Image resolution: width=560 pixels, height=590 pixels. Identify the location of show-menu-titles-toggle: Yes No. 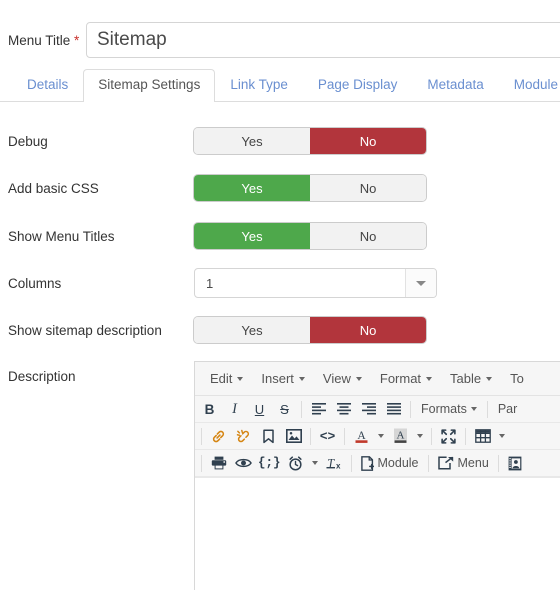
(310, 236).